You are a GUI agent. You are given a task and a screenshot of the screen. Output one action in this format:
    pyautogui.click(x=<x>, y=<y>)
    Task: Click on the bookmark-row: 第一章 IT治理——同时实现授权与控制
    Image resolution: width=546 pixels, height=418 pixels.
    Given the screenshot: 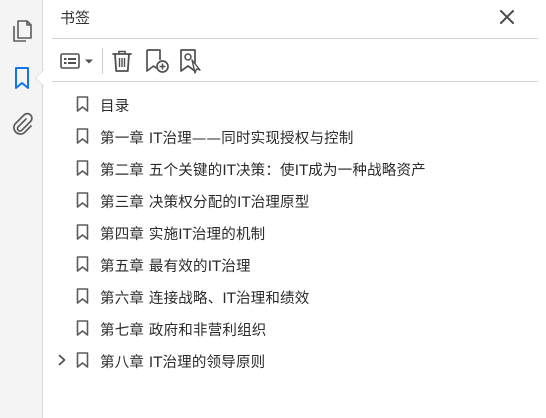 What is the action you would take?
    pyautogui.click(x=295, y=136)
    